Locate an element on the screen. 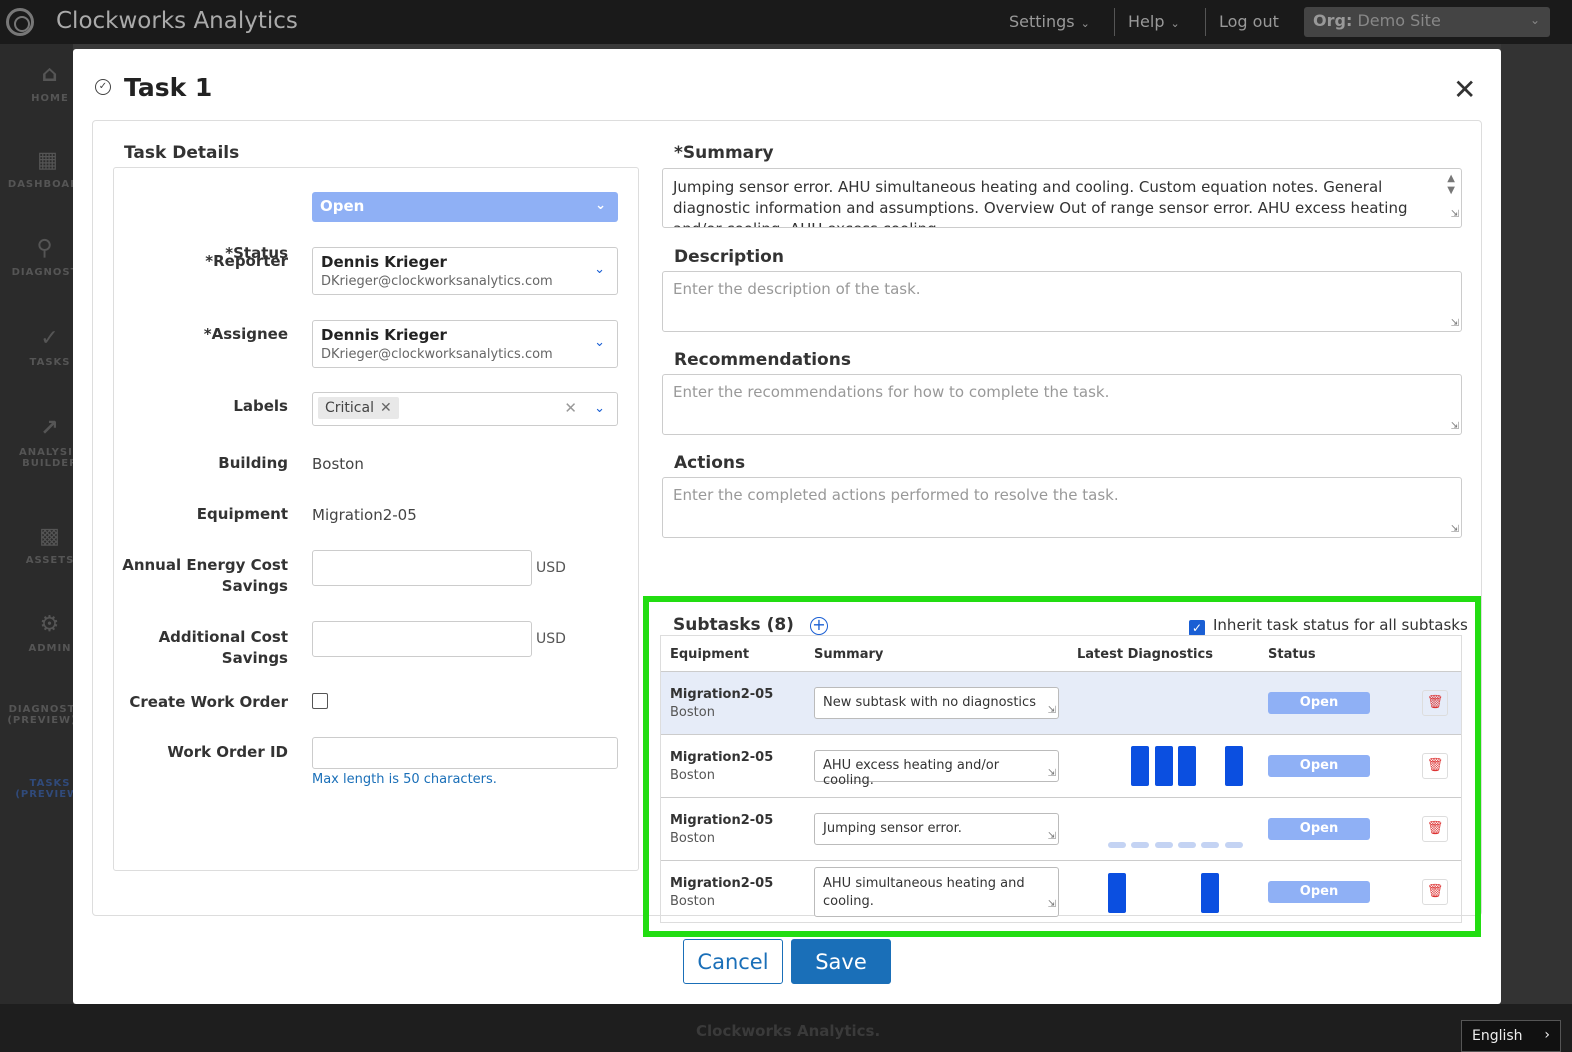 Image resolution: width=1572 pixels, height=1052 pixels. row-summary-input: AHU simultaneous heating and cooling. ⇲ is located at coordinates (936, 892).